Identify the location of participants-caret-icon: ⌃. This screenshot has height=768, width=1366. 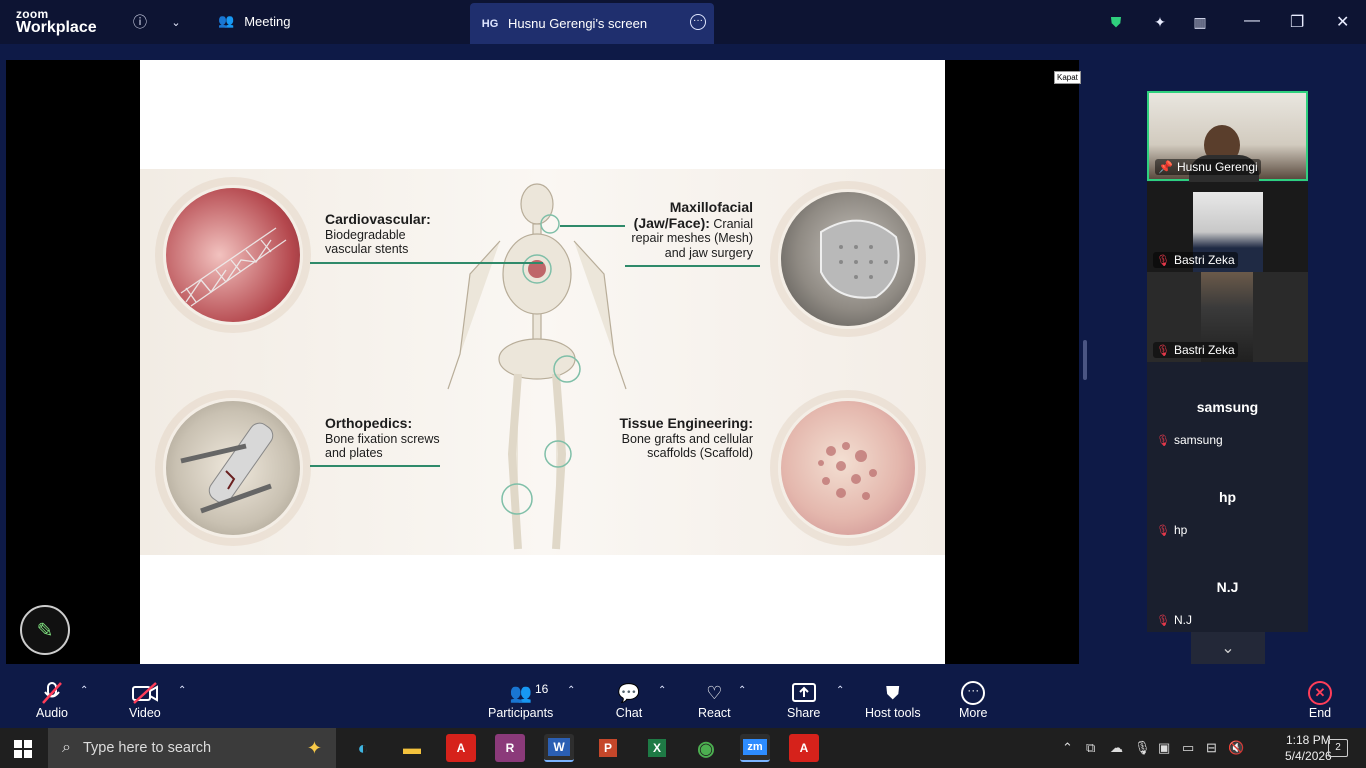
(571, 690).